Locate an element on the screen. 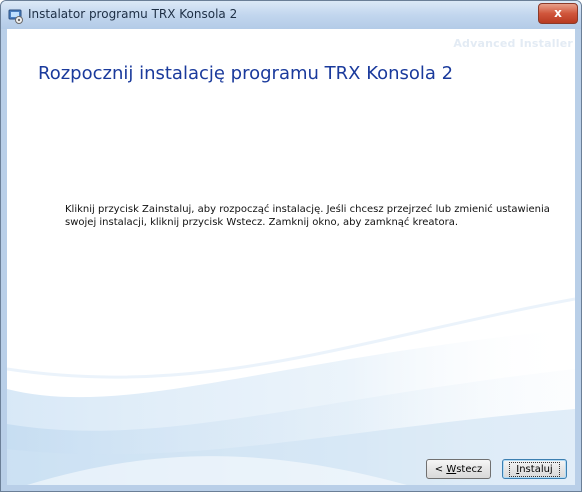 This screenshot has width=582, height=492. focus-rectangle: Instaluj is located at coordinates (534, 469).